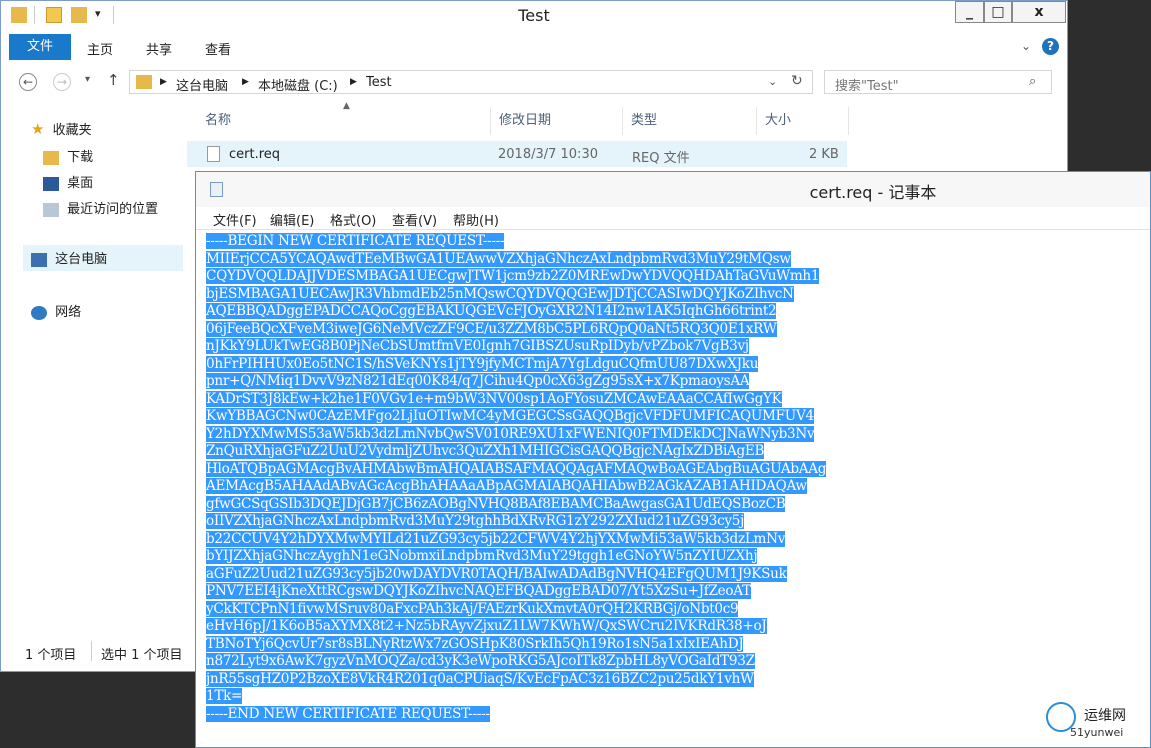 The width and height of the screenshot is (1151, 748). I want to click on sort-ascending-icon: ▲, so click(346, 106).